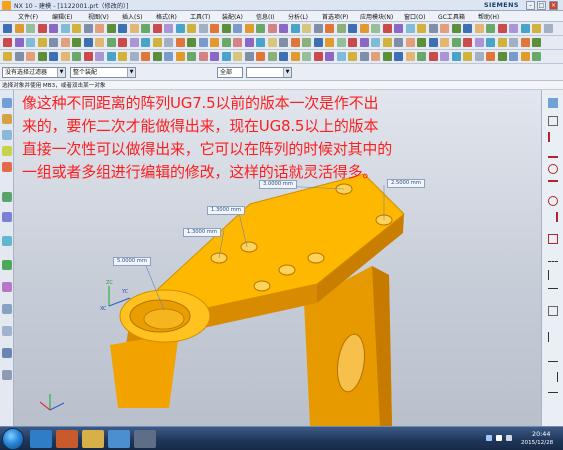 The image size is (563, 450). What do you see at coordinates (132, 261) in the screenshot?
I see `dimension-label: 5.0000 mm` at bounding box center [132, 261].